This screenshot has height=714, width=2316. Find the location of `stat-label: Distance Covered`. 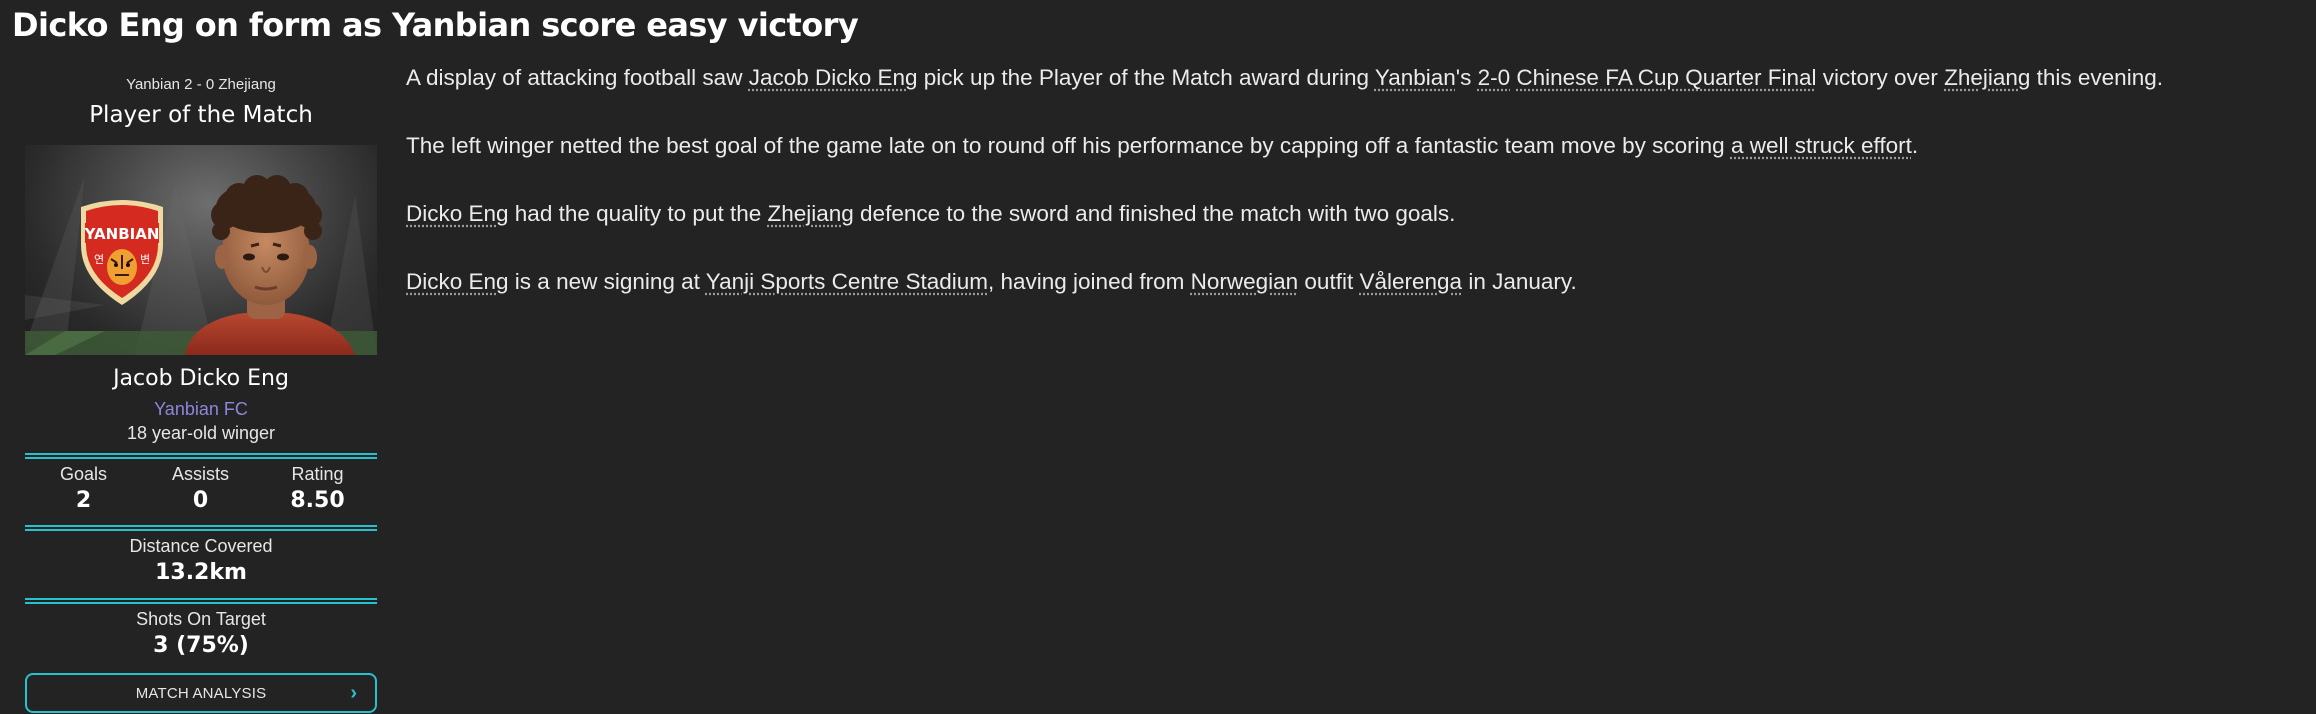

stat-label: Distance Covered is located at coordinates (201, 546).